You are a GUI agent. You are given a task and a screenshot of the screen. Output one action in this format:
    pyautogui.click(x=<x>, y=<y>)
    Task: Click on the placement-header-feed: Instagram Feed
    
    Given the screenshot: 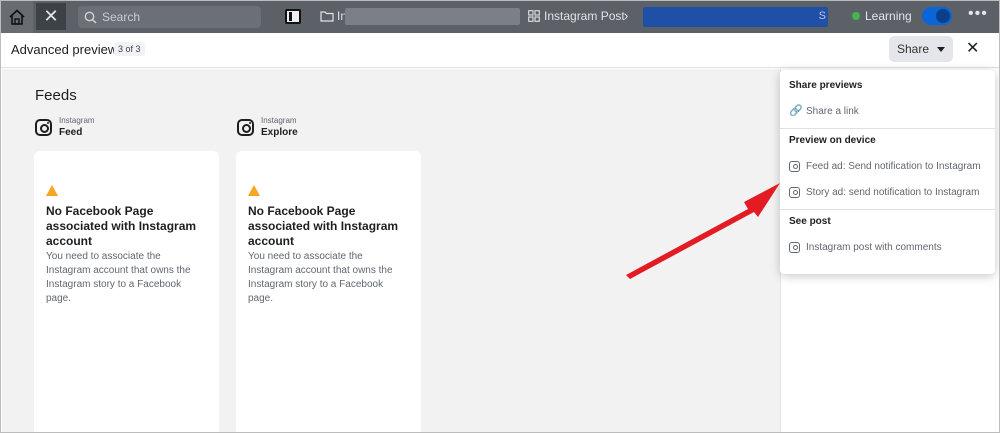 What is the action you would take?
    pyautogui.click(x=65, y=127)
    